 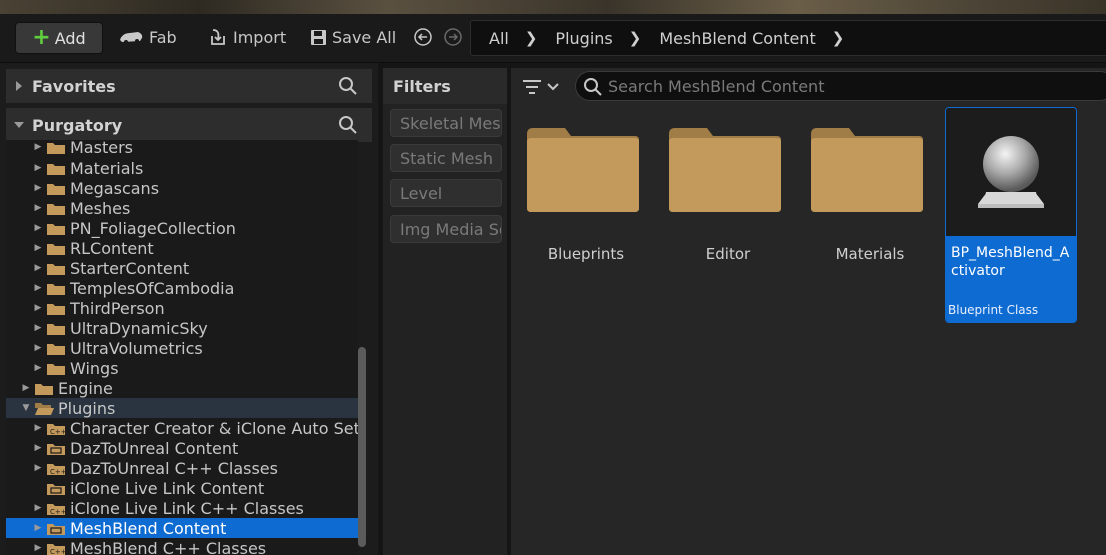 What do you see at coordinates (56, 528) in the screenshot?
I see `content-folder-icon` at bounding box center [56, 528].